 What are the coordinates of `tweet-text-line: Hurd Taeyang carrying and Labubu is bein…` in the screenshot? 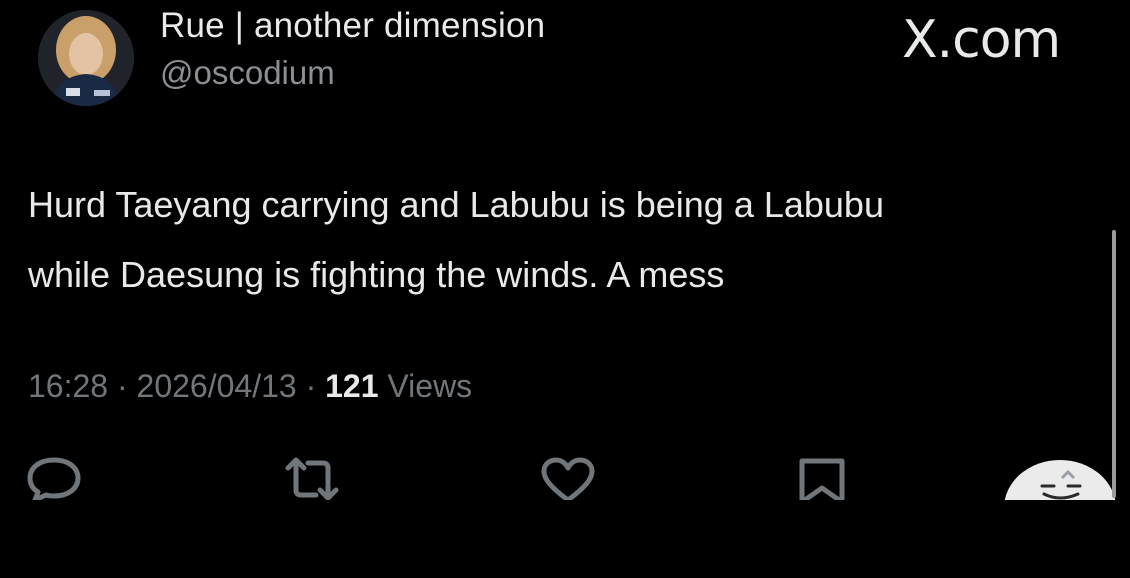 It's located at (456, 204).